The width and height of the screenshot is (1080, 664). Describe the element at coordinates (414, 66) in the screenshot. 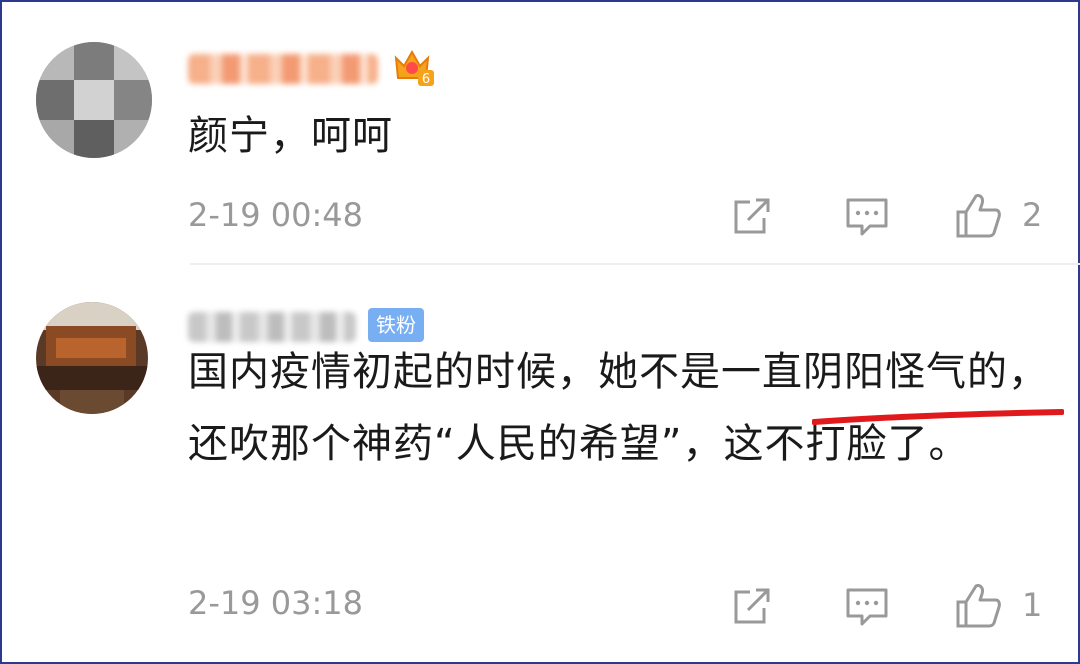

I see `crown-icon: 6` at that location.